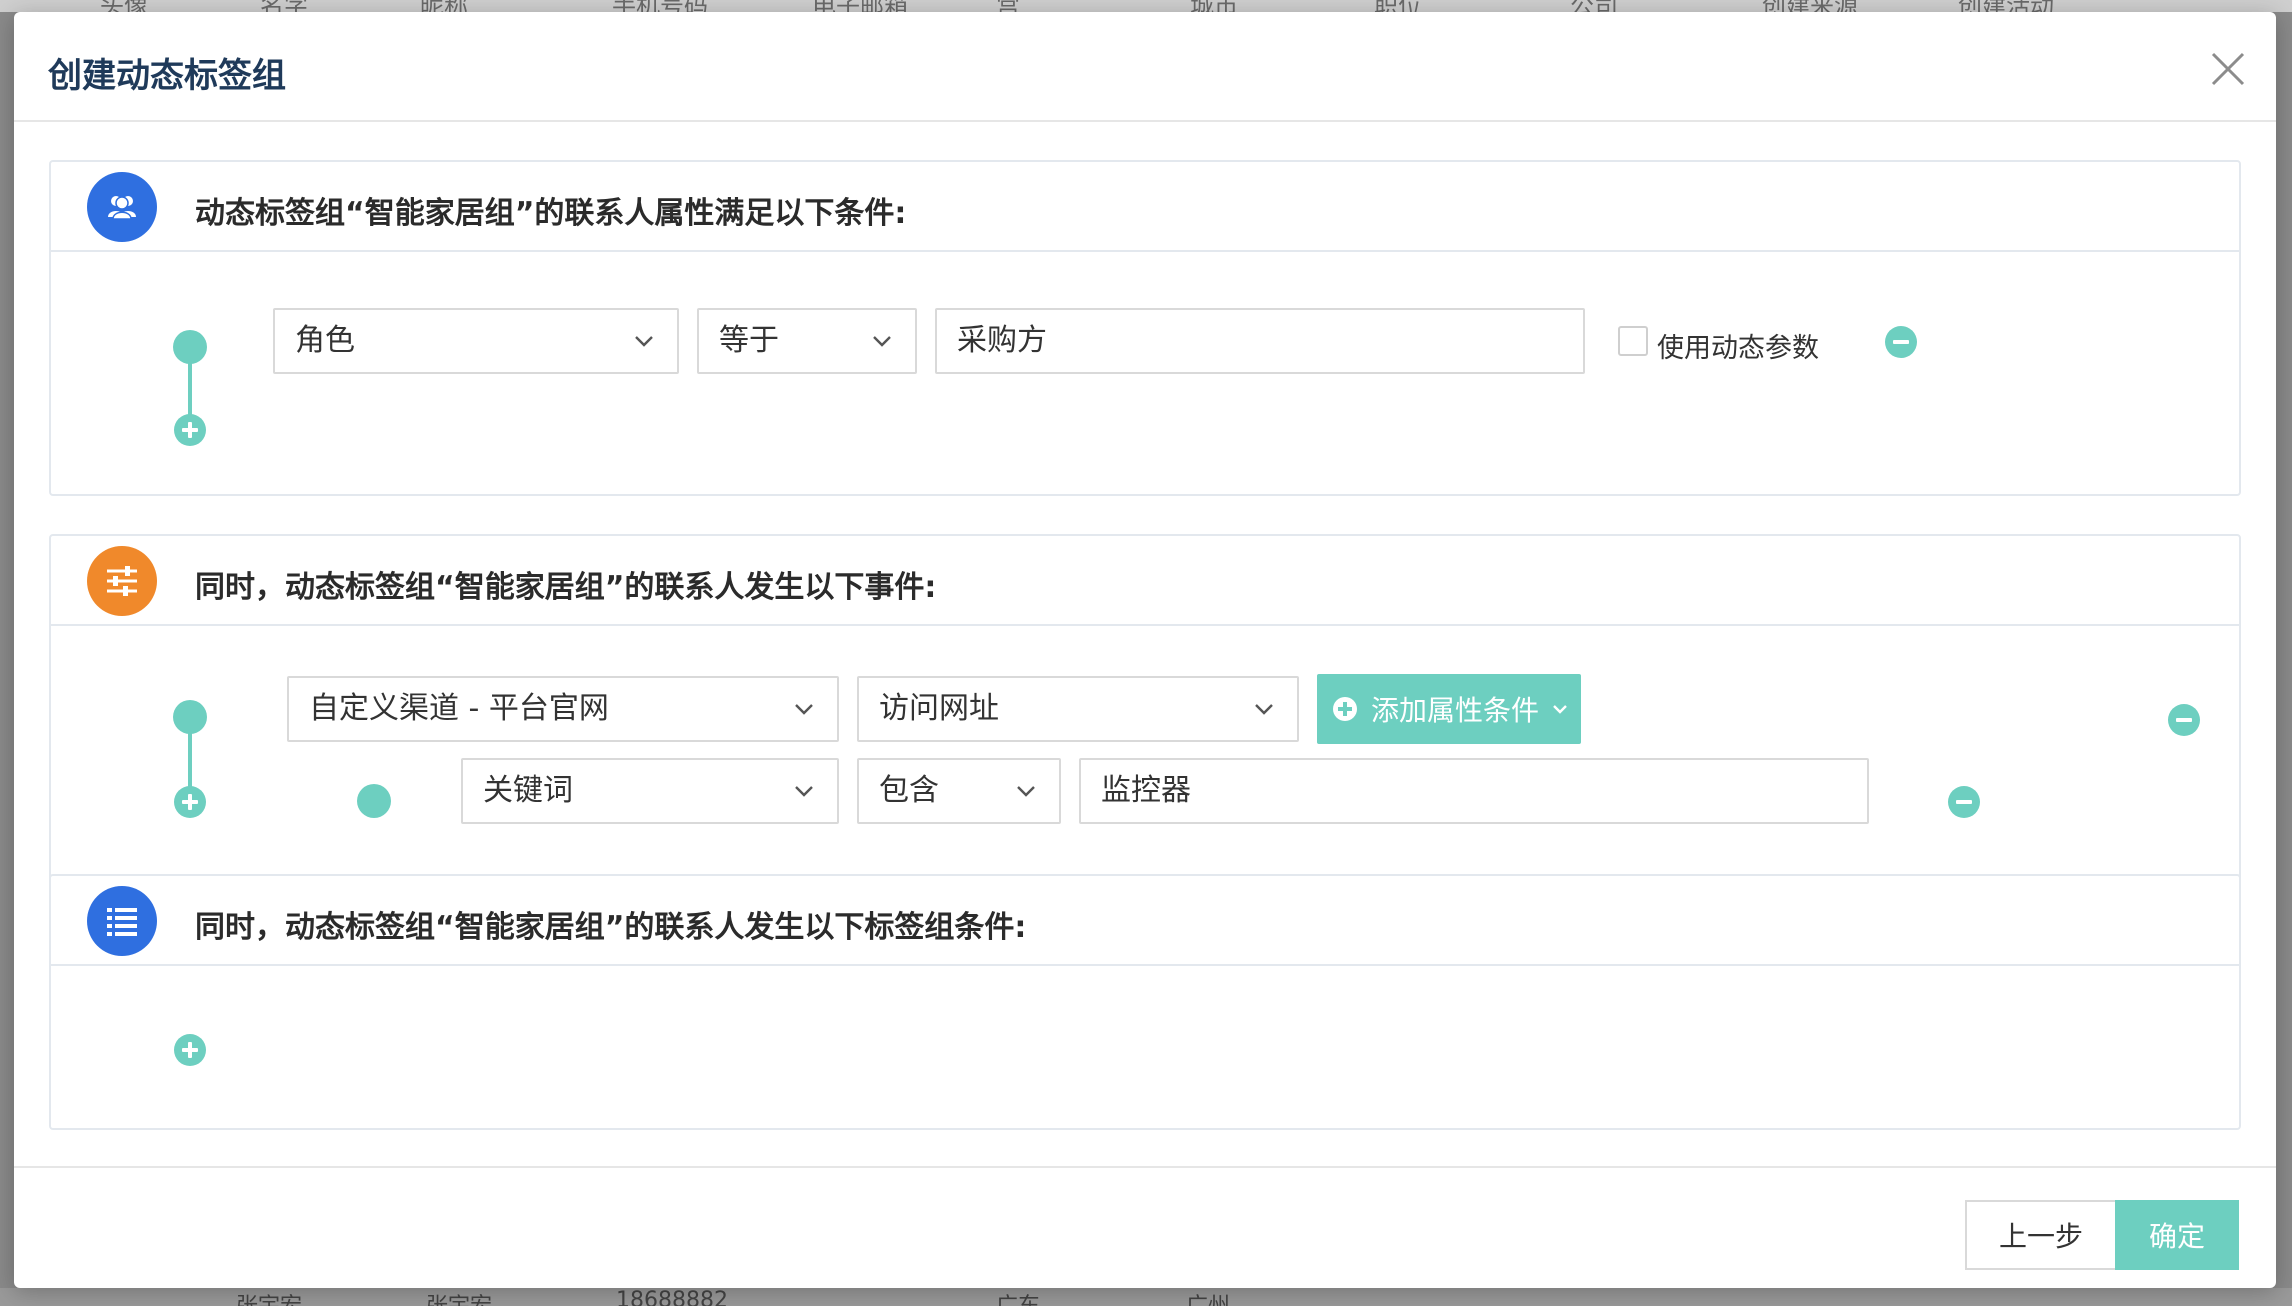 Image resolution: width=2292 pixels, height=1306 pixels. What do you see at coordinates (611, 927) in the screenshot?
I see `tag-groups-section-title: 同时，动态标签组“智能家居组”的联系人发生以下标签组条件:` at bounding box center [611, 927].